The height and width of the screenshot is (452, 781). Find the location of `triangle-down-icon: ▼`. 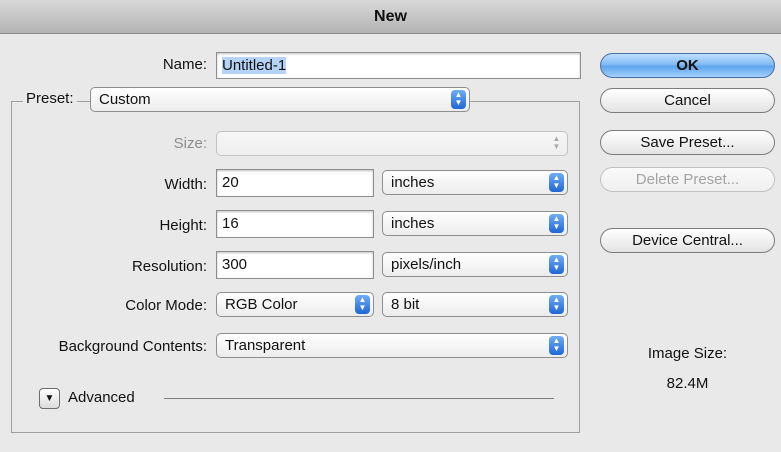

triangle-down-icon: ▼ is located at coordinates (49, 398).